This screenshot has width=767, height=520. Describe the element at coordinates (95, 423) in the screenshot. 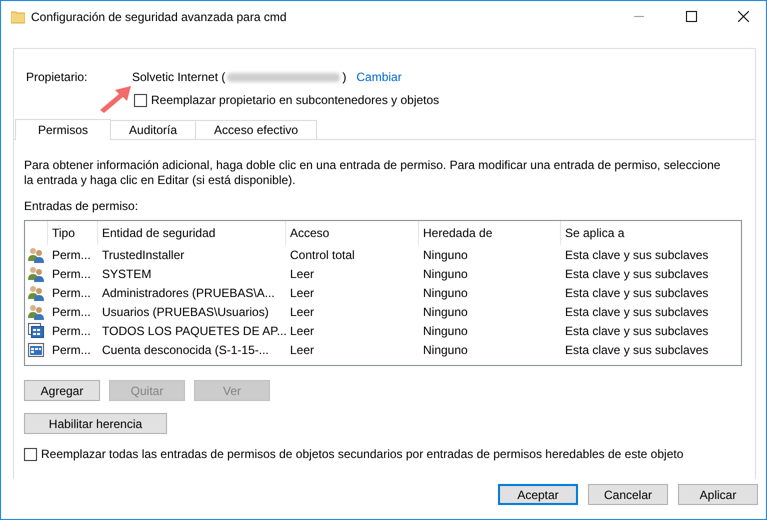

I see `inheritance-button: Habilitar herencia` at that location.